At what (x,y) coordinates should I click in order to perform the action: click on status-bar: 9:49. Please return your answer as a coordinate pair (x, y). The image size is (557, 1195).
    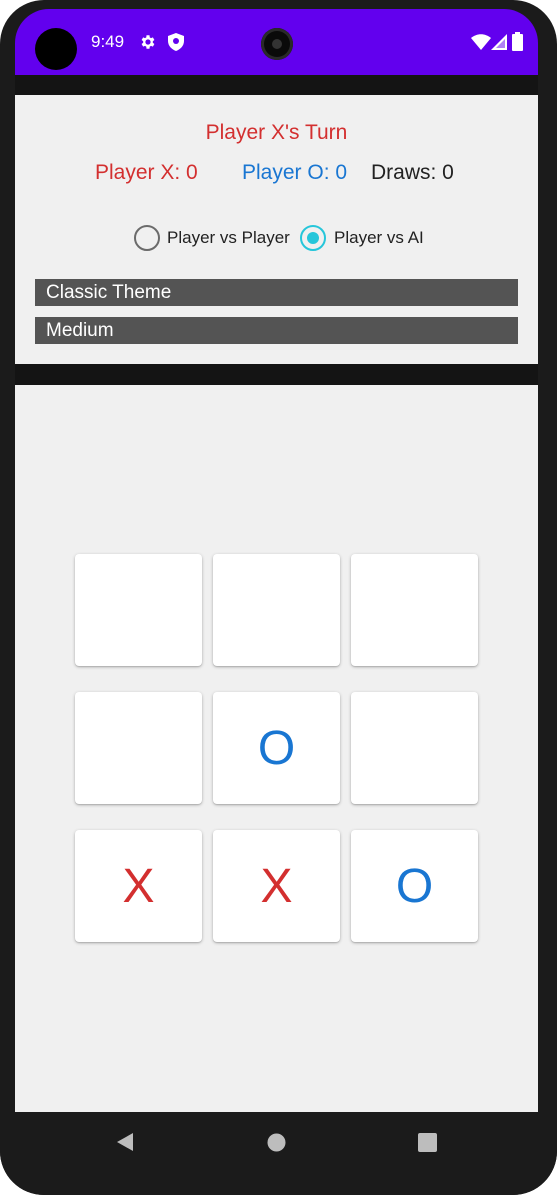
    Looking at the image, I should click on (276, 42).